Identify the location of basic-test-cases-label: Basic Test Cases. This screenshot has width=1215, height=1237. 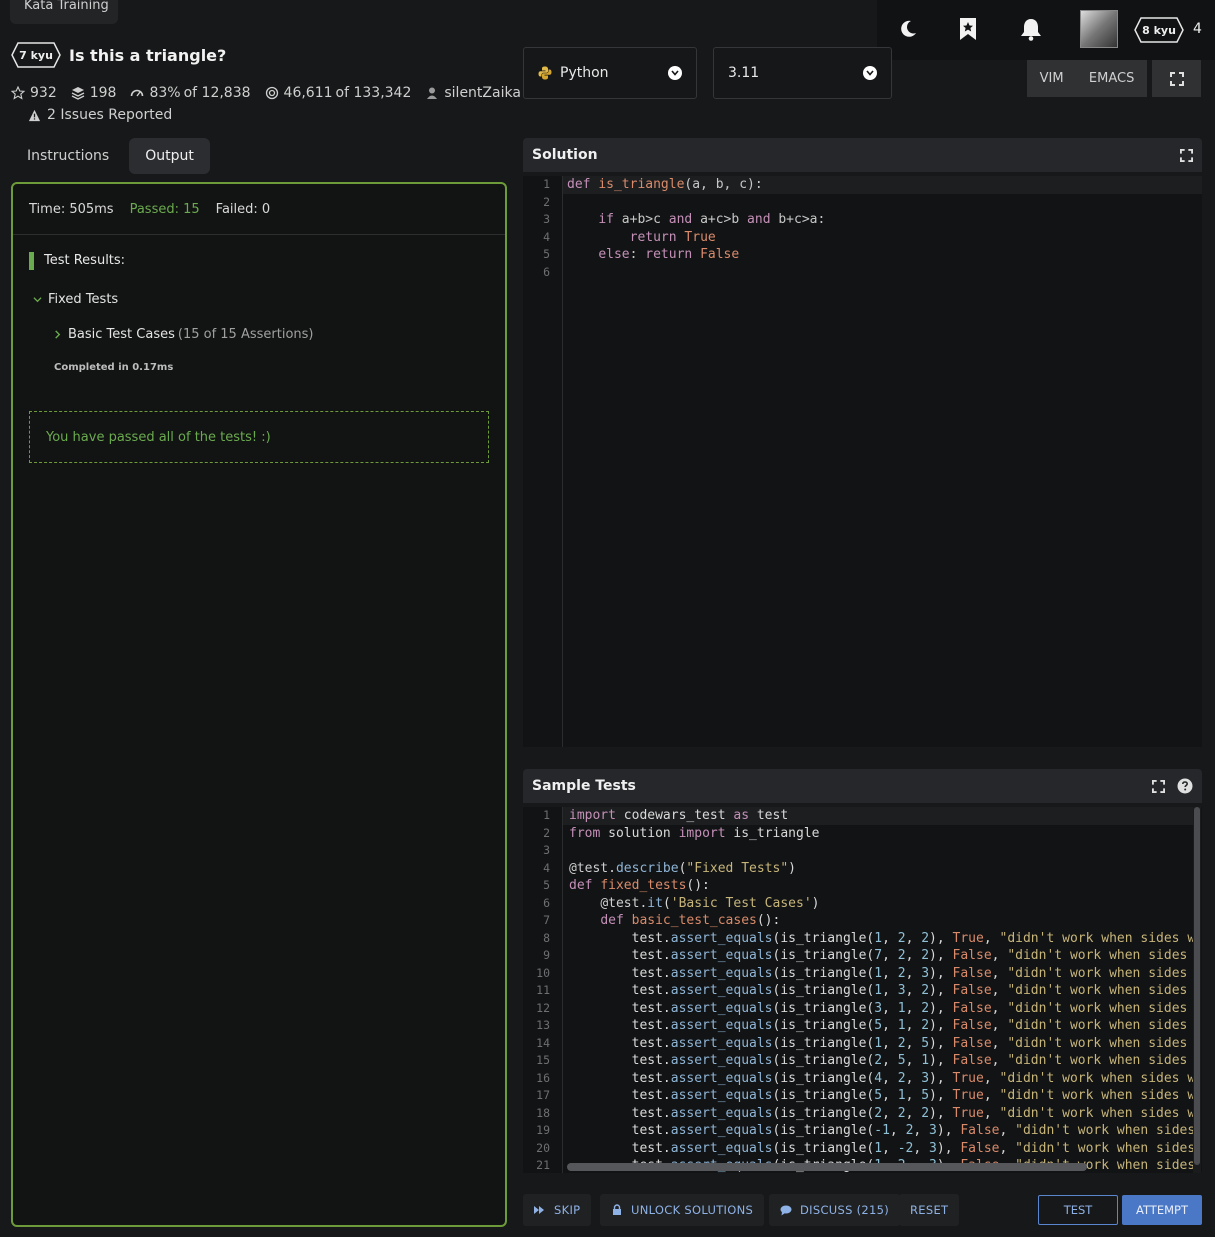
(121, 334).